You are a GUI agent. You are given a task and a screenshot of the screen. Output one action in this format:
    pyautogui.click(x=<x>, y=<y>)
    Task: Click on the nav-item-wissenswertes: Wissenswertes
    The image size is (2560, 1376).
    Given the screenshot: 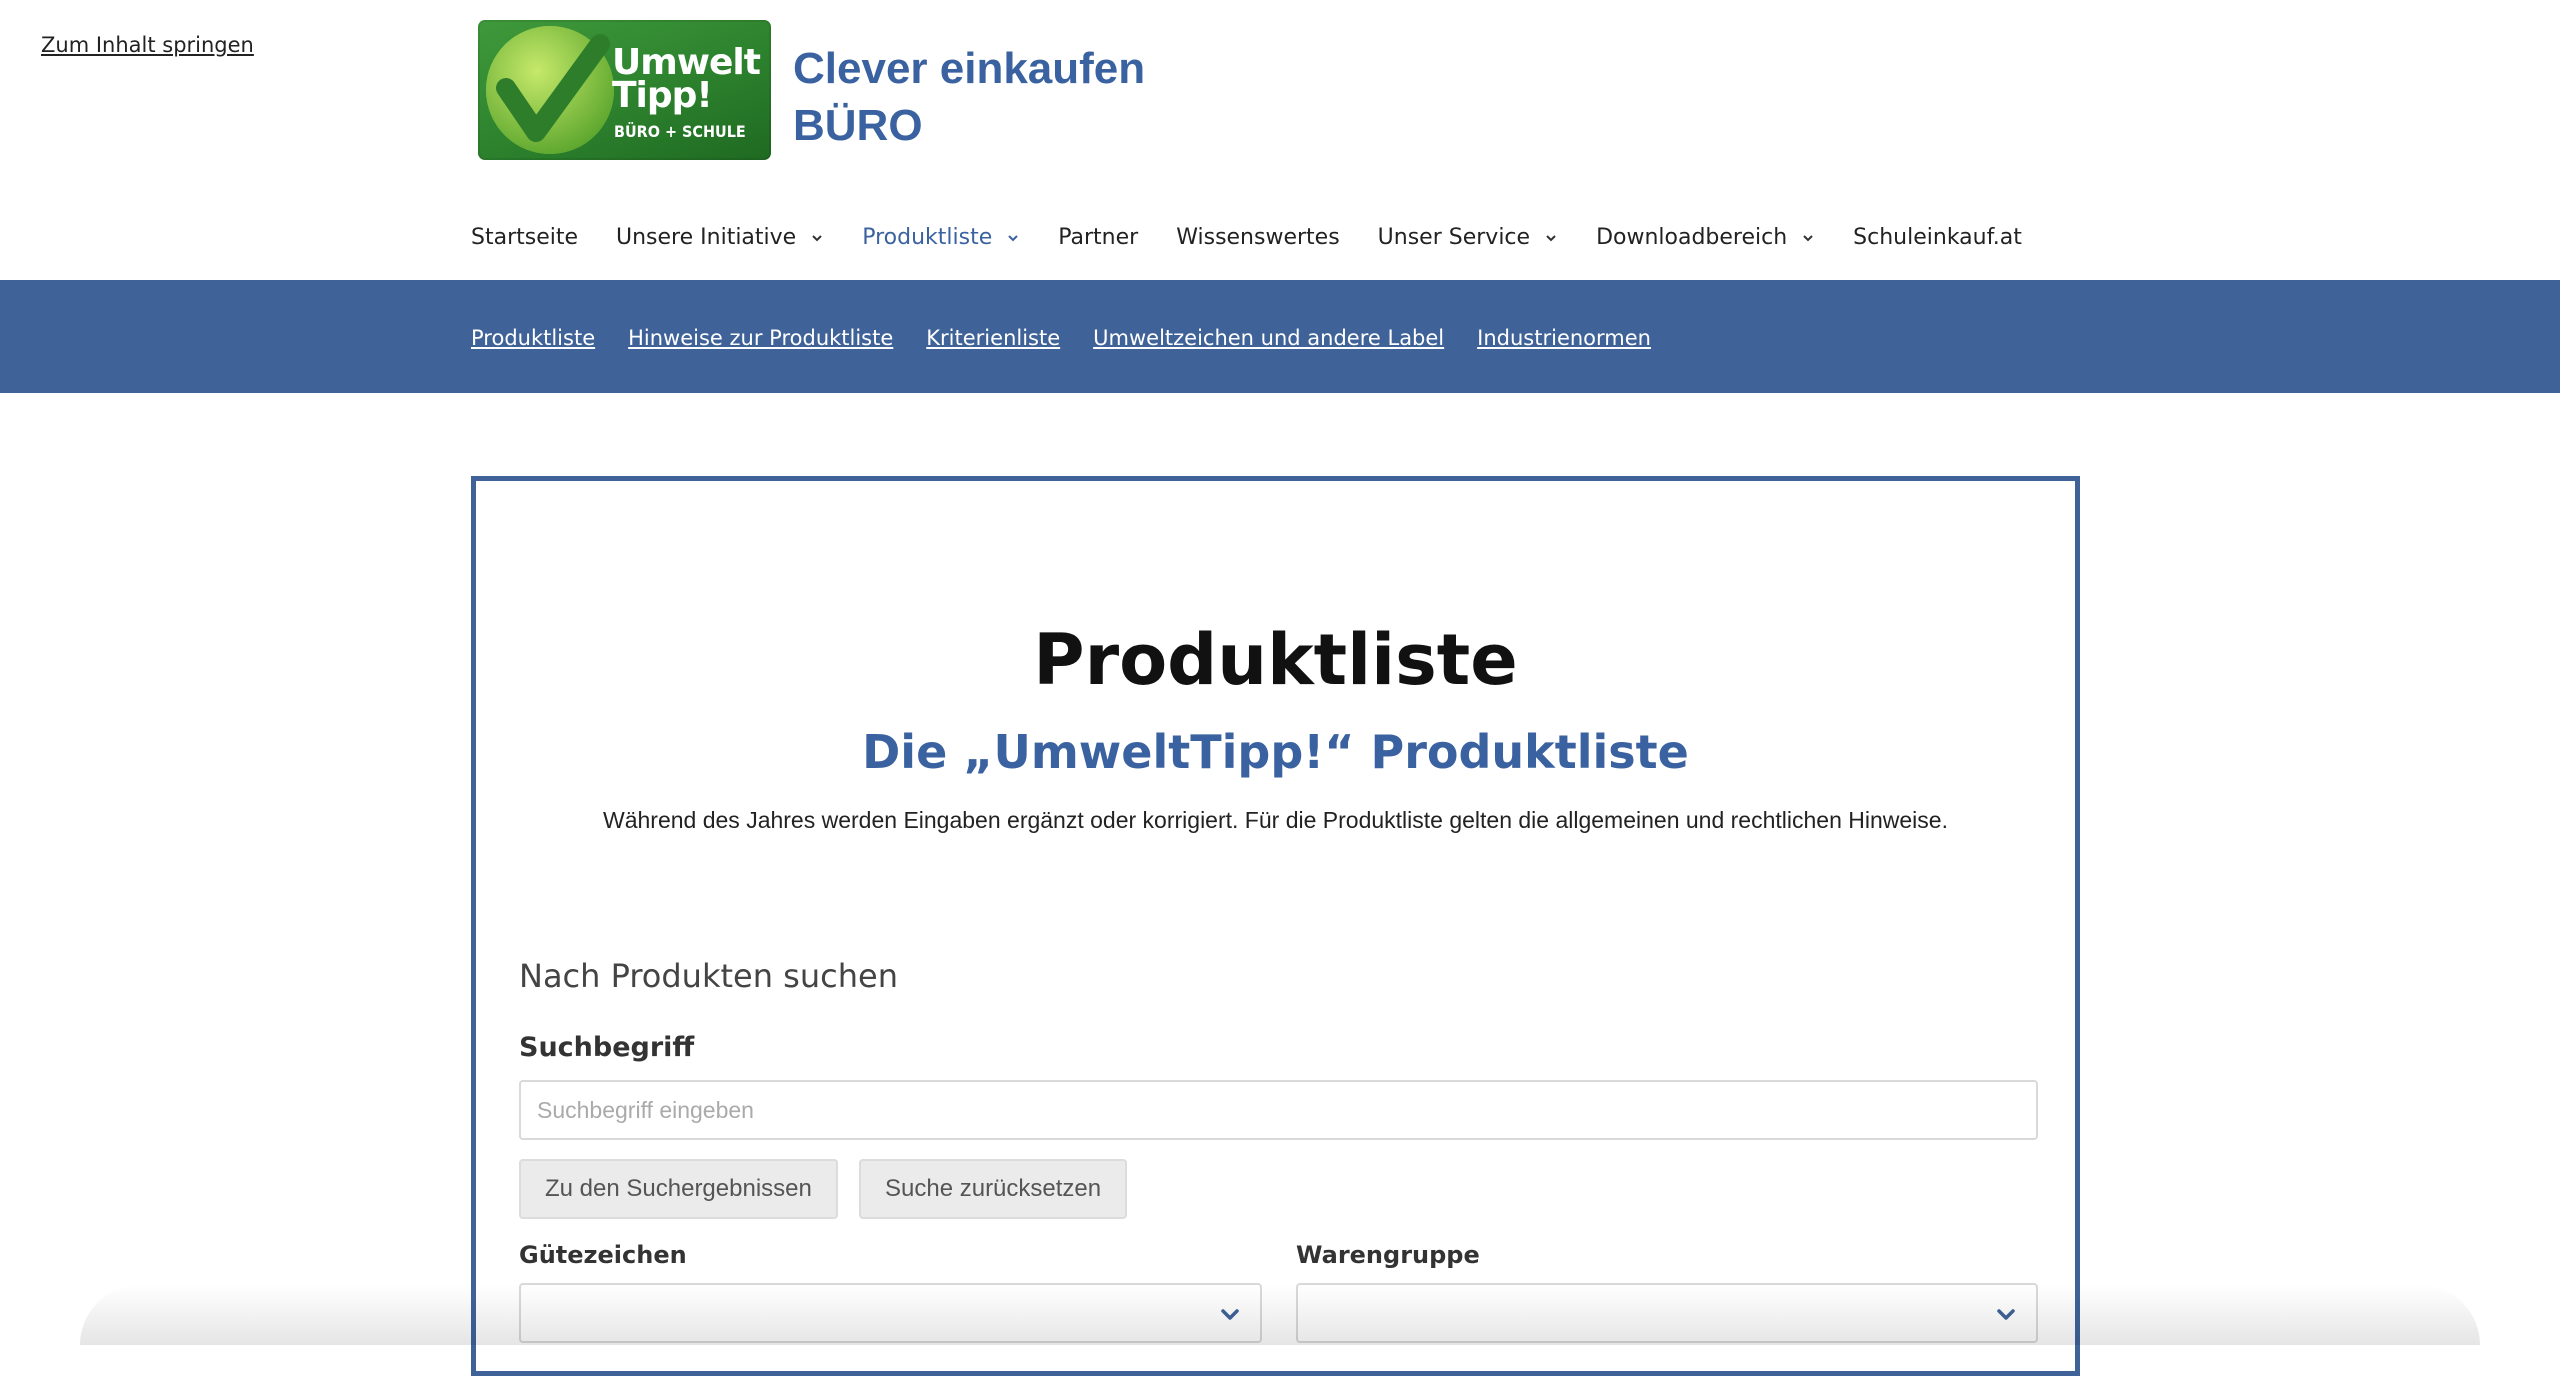 What is the action you would take?
    pyautogui.click(x=1257, y=237)
    